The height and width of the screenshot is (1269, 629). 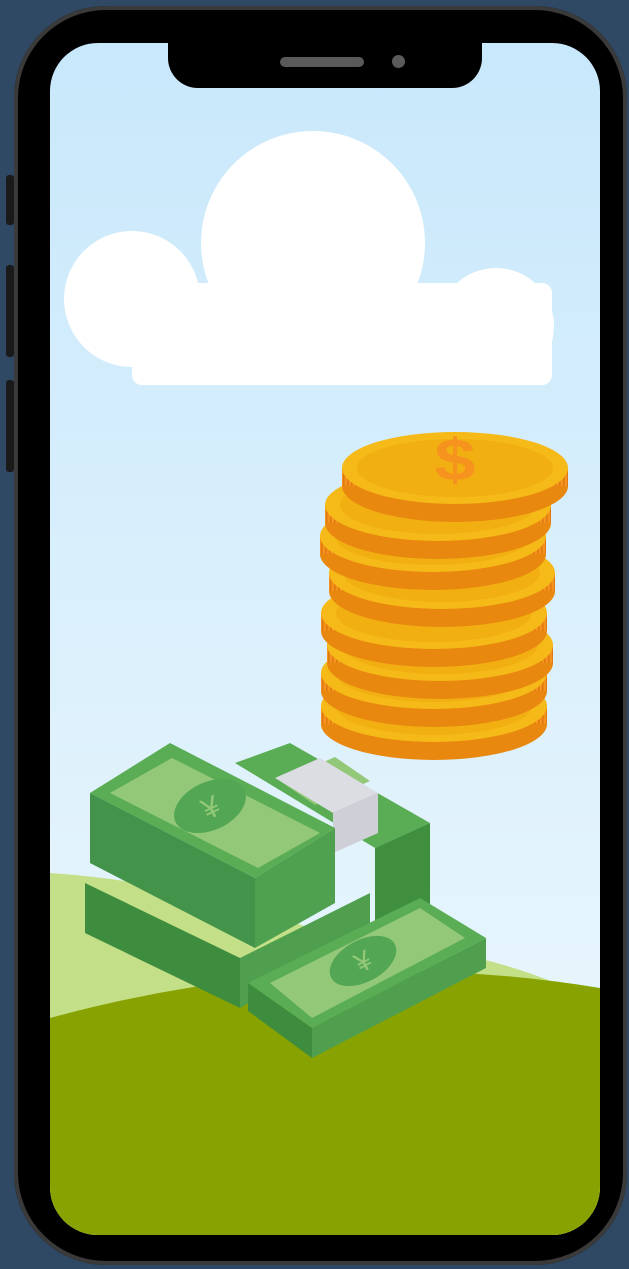 I want to click on volume-down-button, so click(x=10, y=426).